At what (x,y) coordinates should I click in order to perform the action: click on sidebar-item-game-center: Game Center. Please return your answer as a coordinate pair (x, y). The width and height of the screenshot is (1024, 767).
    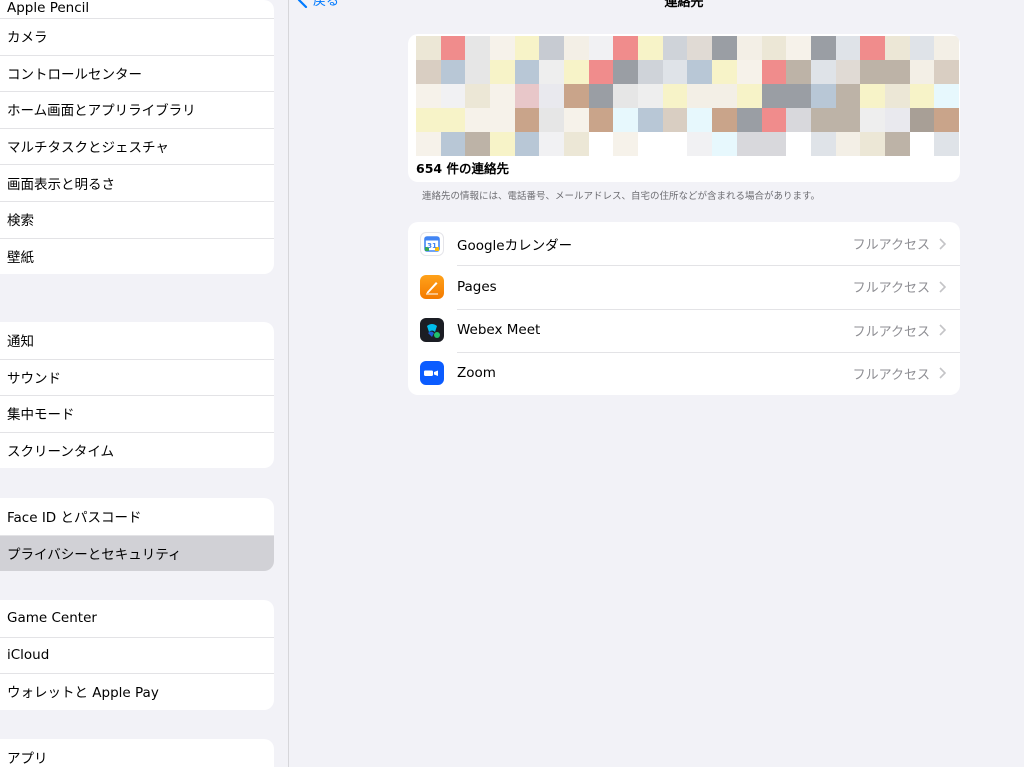
    Looking at the image, I should click on (137, 618).